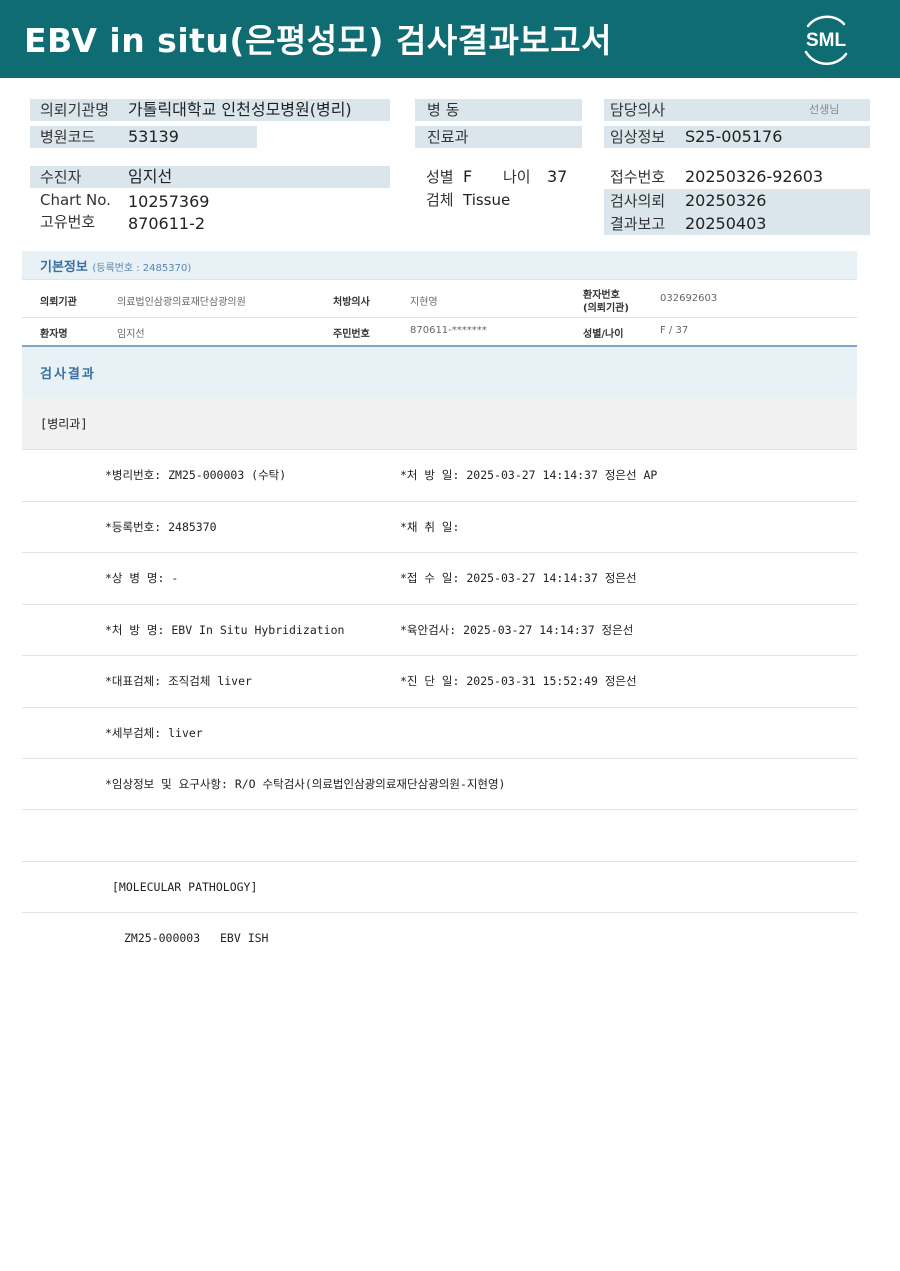 Image resolution: width=900 pixels, height=1271 pixels. What do you see at coordinates (754, 176) in the screenshot?
I see `receipt-value: 20250326-92603` at bounding box center [754, 176].